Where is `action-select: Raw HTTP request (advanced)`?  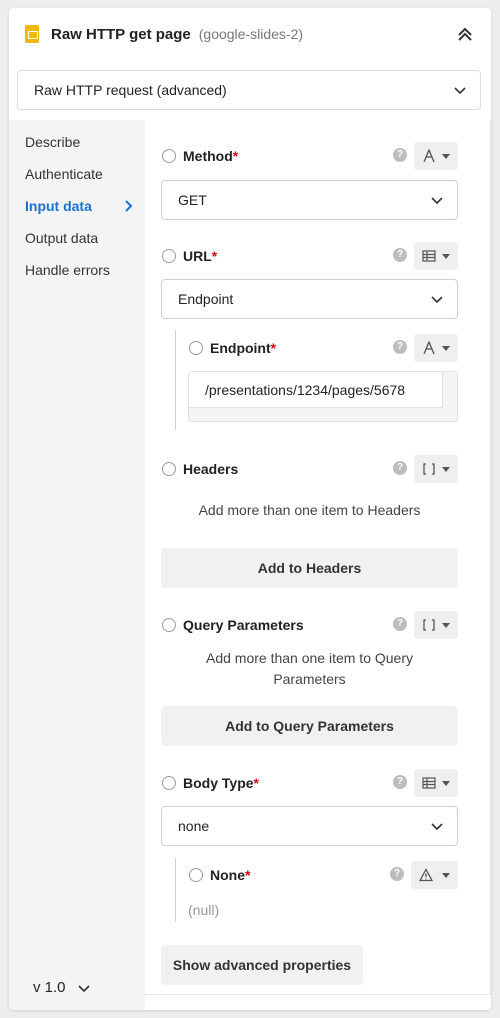
action-select: Raw HTTP request (advanced) is located at coordinates (249, 90).